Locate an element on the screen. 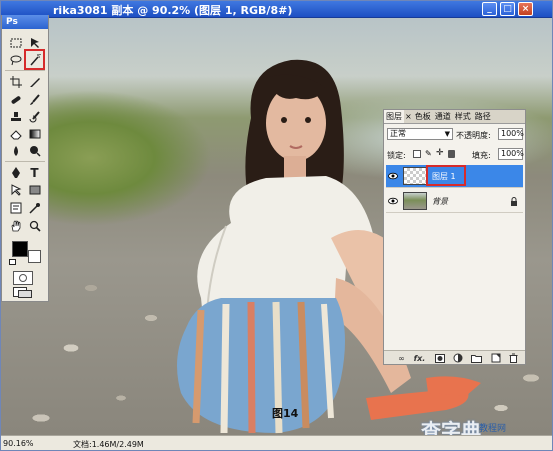 The height and width of the screenshot is (451, 553). lasso-icon is located at coordinates (15, 59).